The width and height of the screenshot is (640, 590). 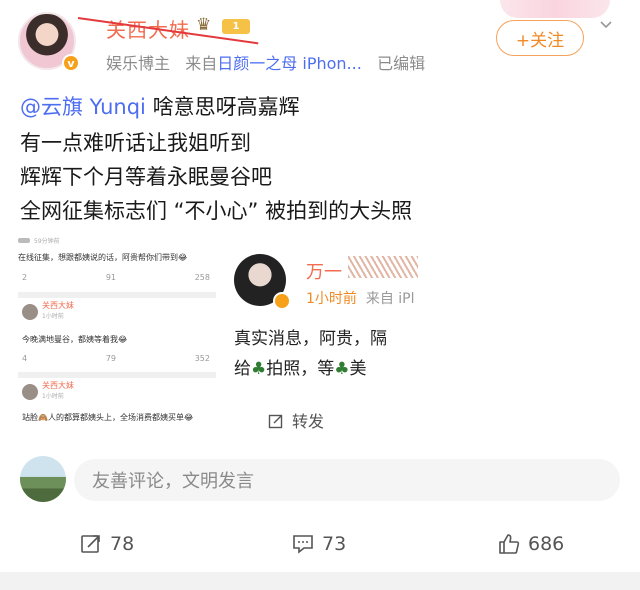 I want to click on like-button: 686, so click(x=531, y=544).